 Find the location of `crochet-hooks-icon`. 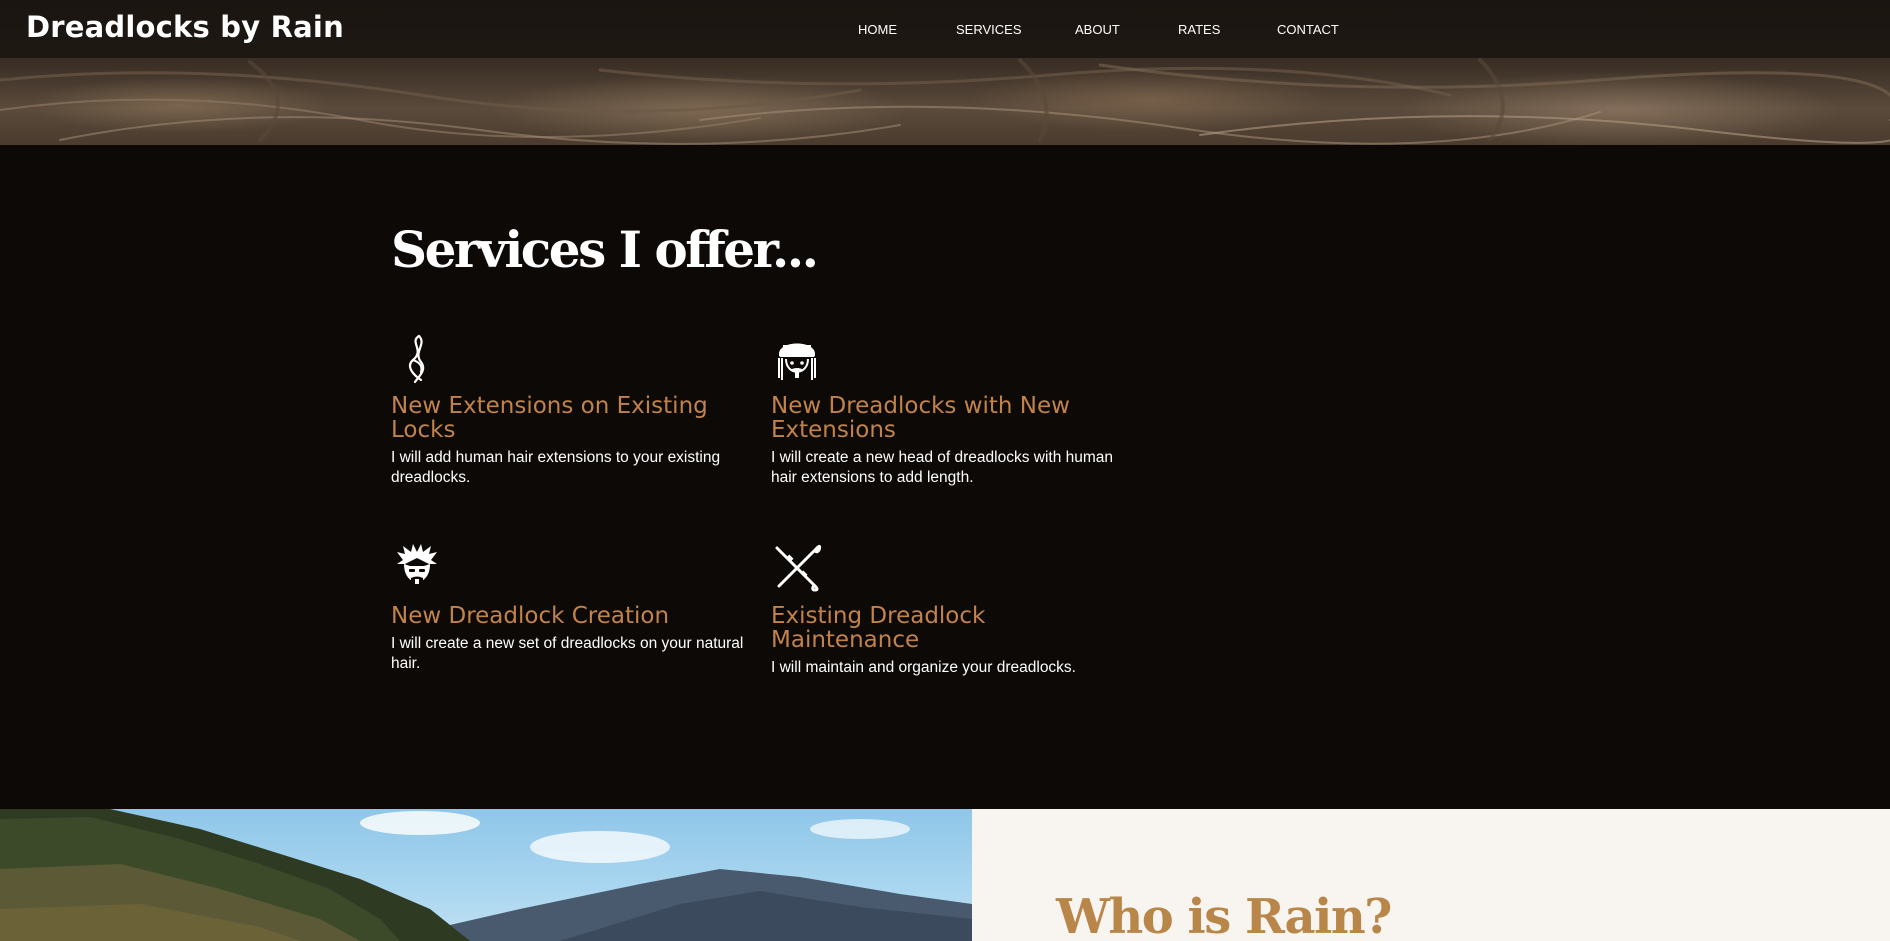

crochet-hooks-icon is located at coordinates (798, 568).